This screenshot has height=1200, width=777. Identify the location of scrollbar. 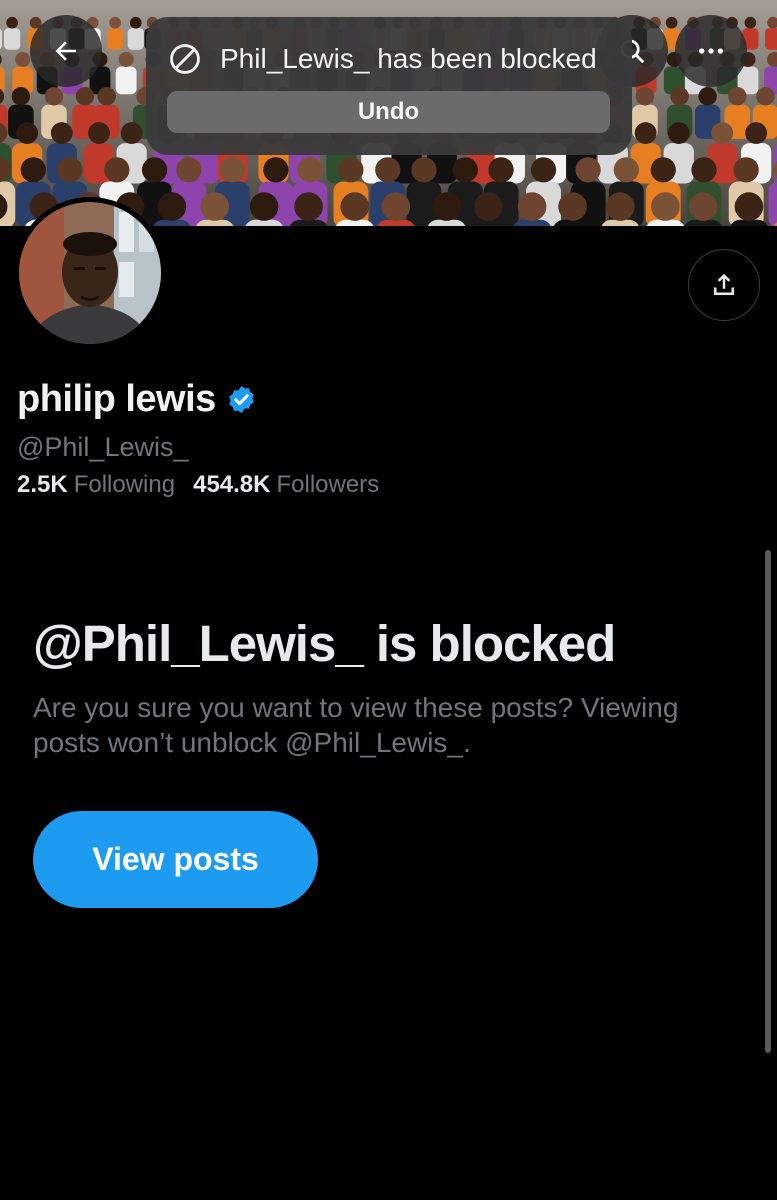
(768, 801).